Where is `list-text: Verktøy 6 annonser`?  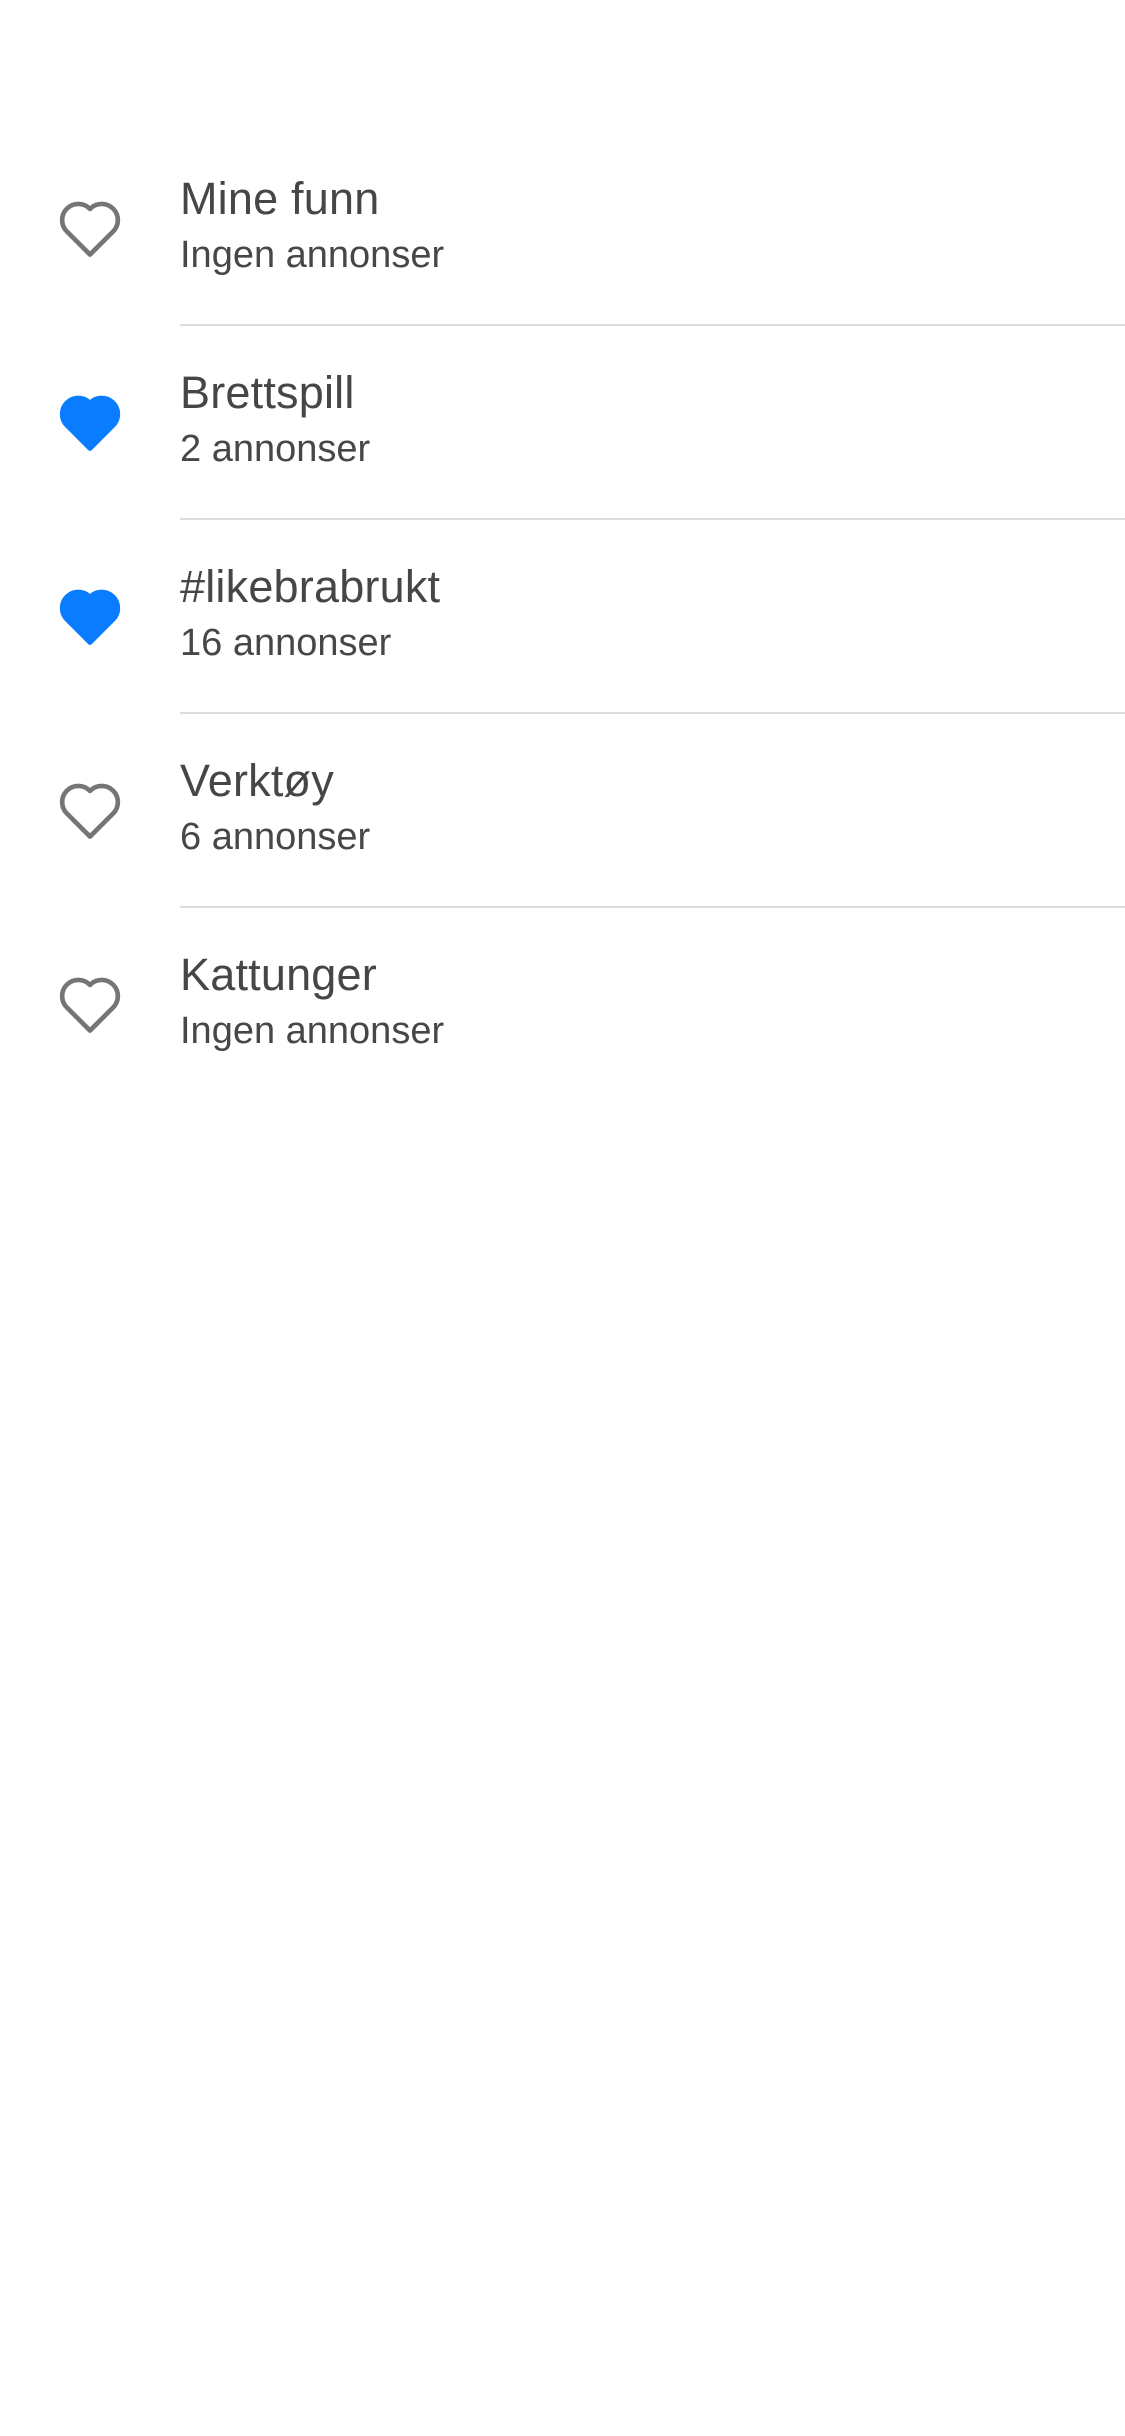 list-text: Verktøy 6 annonser is located at coordinates (652, 807).